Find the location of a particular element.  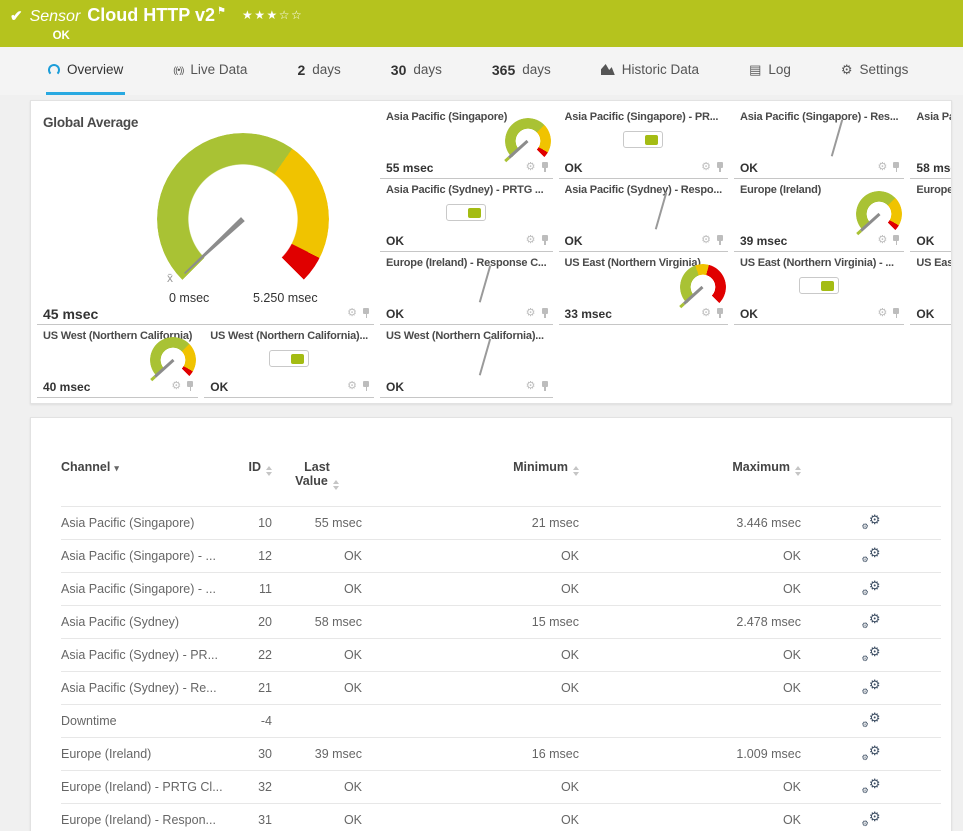

tab-overview: Overview is located at coordinates (86, 71).